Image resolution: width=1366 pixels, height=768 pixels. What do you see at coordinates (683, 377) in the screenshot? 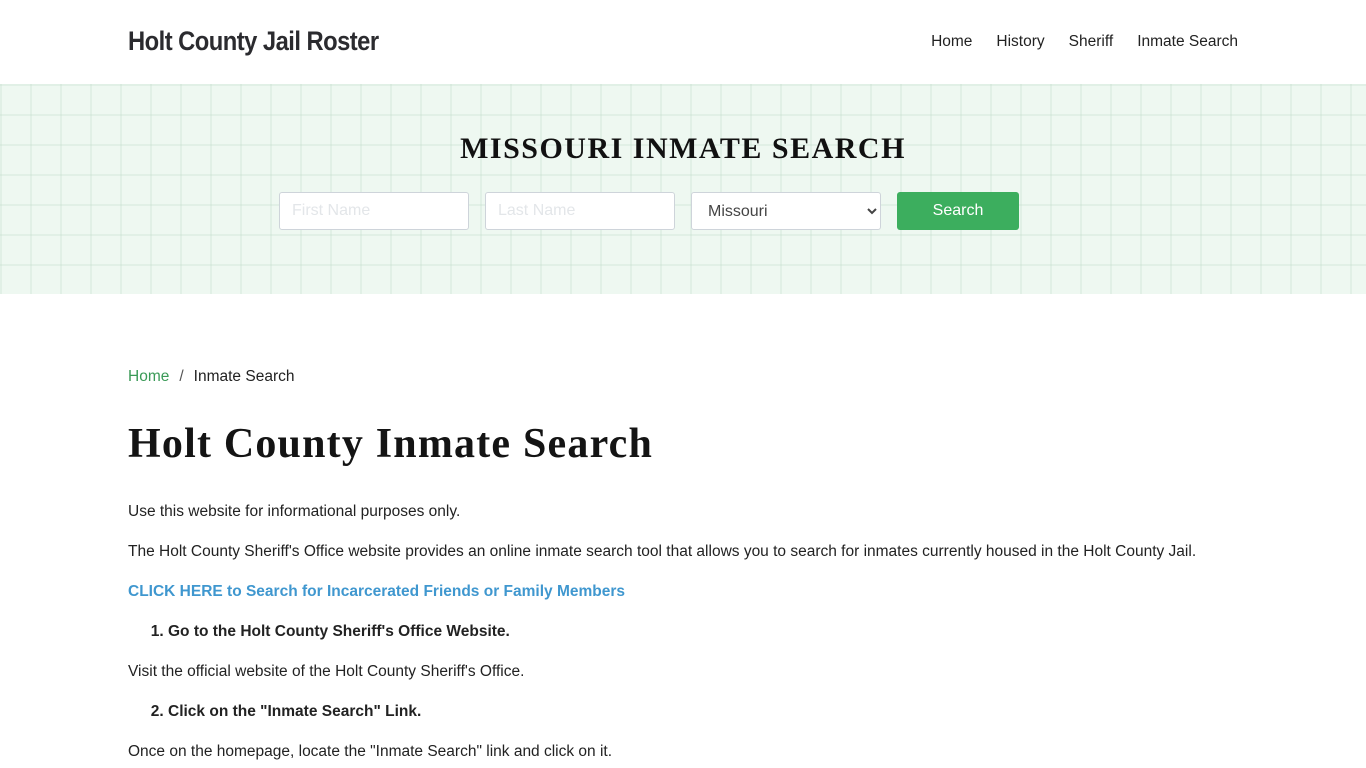
I see `breadcrumb: Home / Inmate Search` at bounding box center [683, 377].